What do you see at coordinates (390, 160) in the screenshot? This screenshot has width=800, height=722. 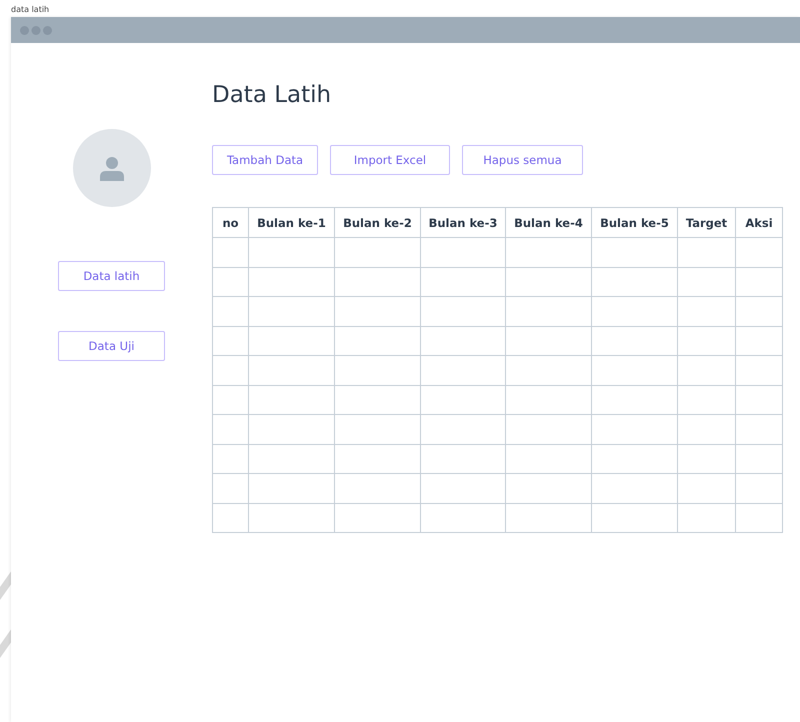 I see `toolbar-button: Import Excel` at bounding box center [390, 160].